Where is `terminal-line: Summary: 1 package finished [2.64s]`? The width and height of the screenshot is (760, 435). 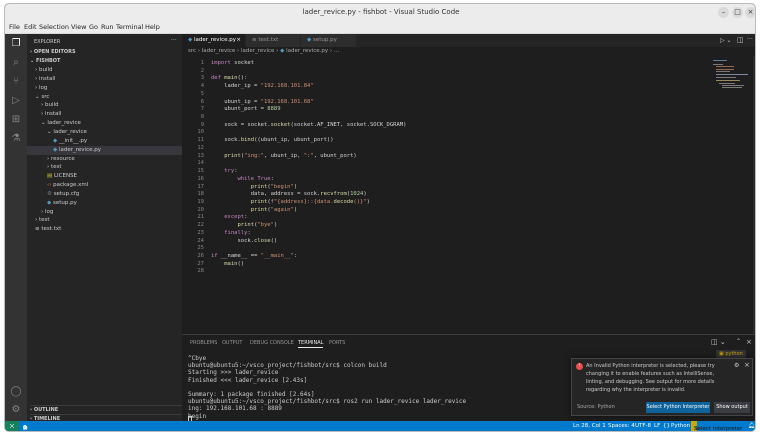 terminal-line: Summary: 1 package finished [2.64s] is located at coordinates (251, 394).